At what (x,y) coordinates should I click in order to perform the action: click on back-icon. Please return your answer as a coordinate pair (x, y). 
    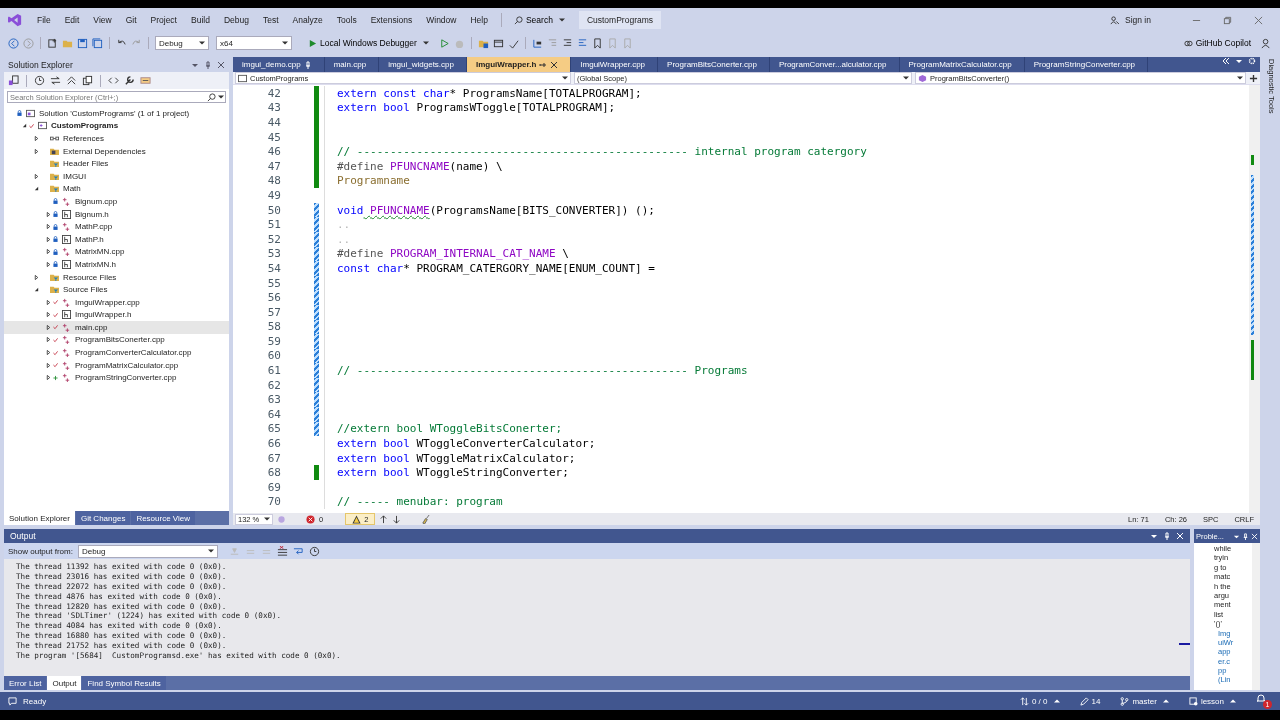
    Looking at the image, I should click on (13, 43).